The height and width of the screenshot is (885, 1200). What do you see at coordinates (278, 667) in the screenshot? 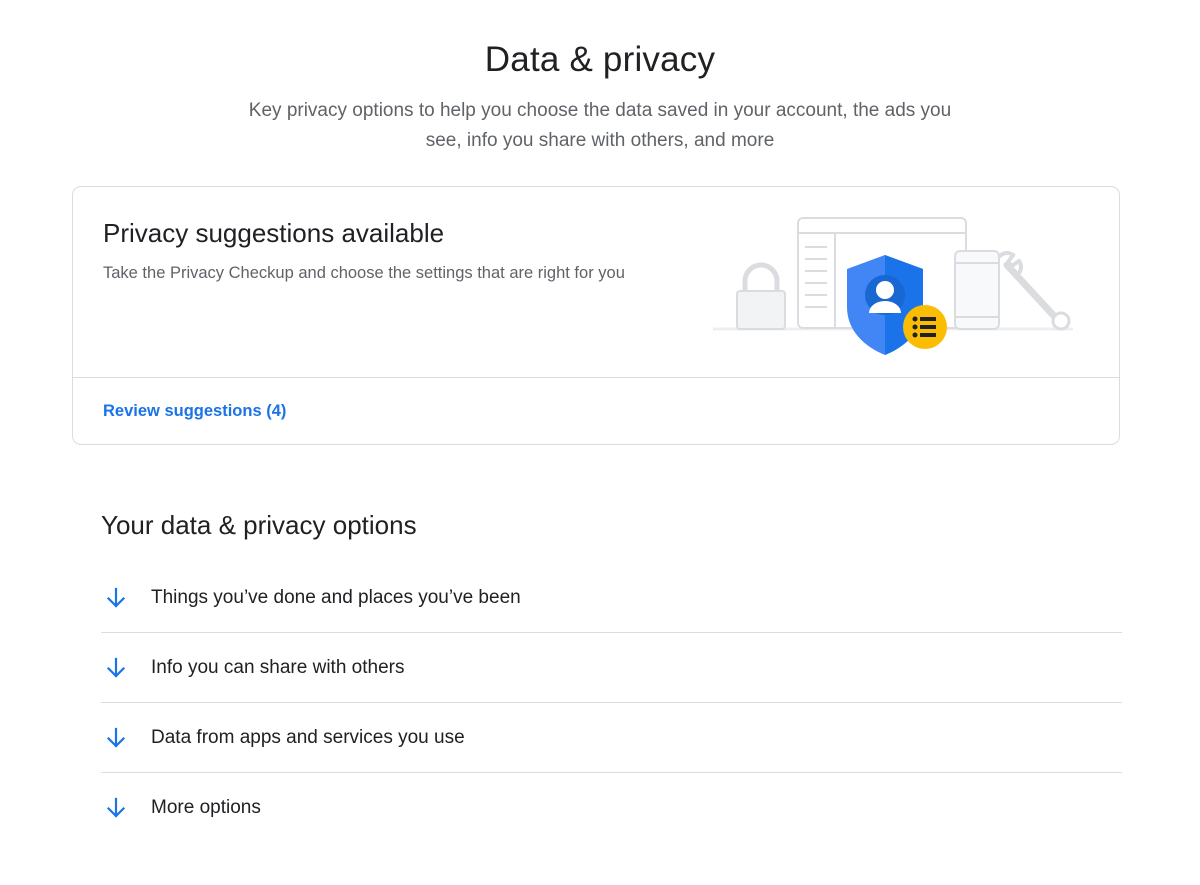
I see `option-label: Info you can share with others` at bounding box center [278, 667].